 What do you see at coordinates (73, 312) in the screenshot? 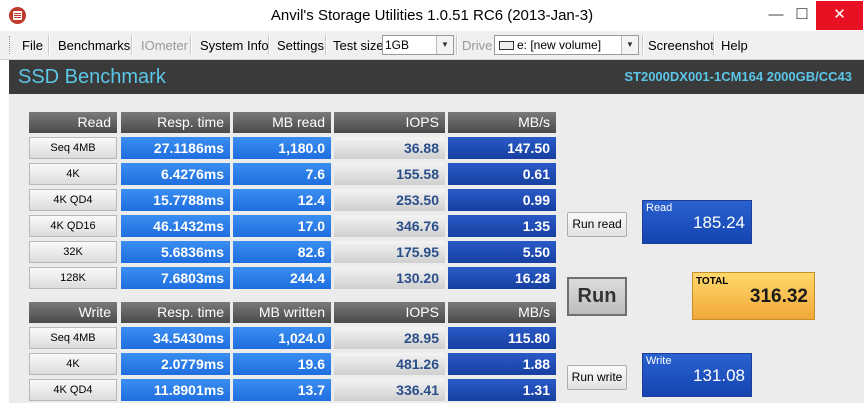
I see `write-header: Write` at bounding box center [73, 312].